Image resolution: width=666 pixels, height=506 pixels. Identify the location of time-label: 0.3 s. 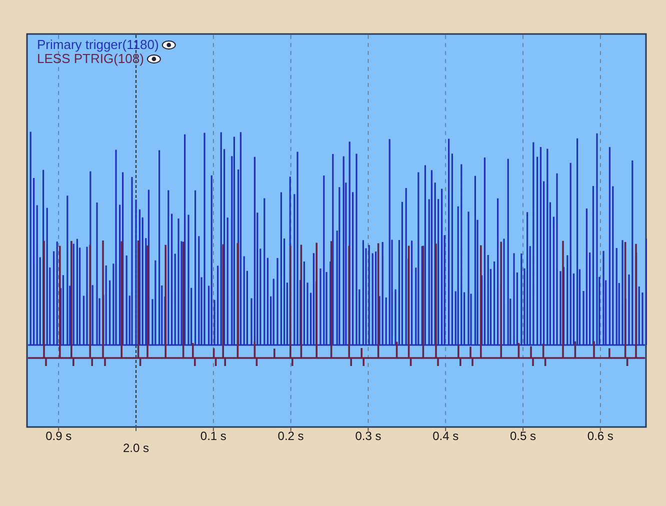
(368, 436).